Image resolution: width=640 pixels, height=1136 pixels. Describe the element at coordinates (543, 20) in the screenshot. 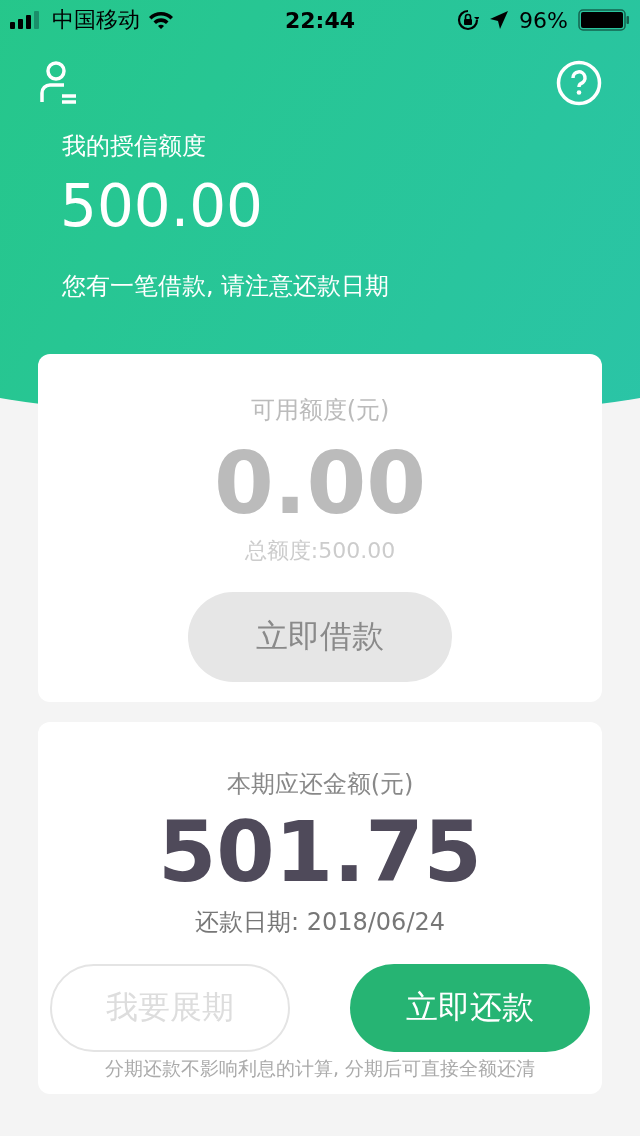

I see `battery-percent: 96%` at that location.